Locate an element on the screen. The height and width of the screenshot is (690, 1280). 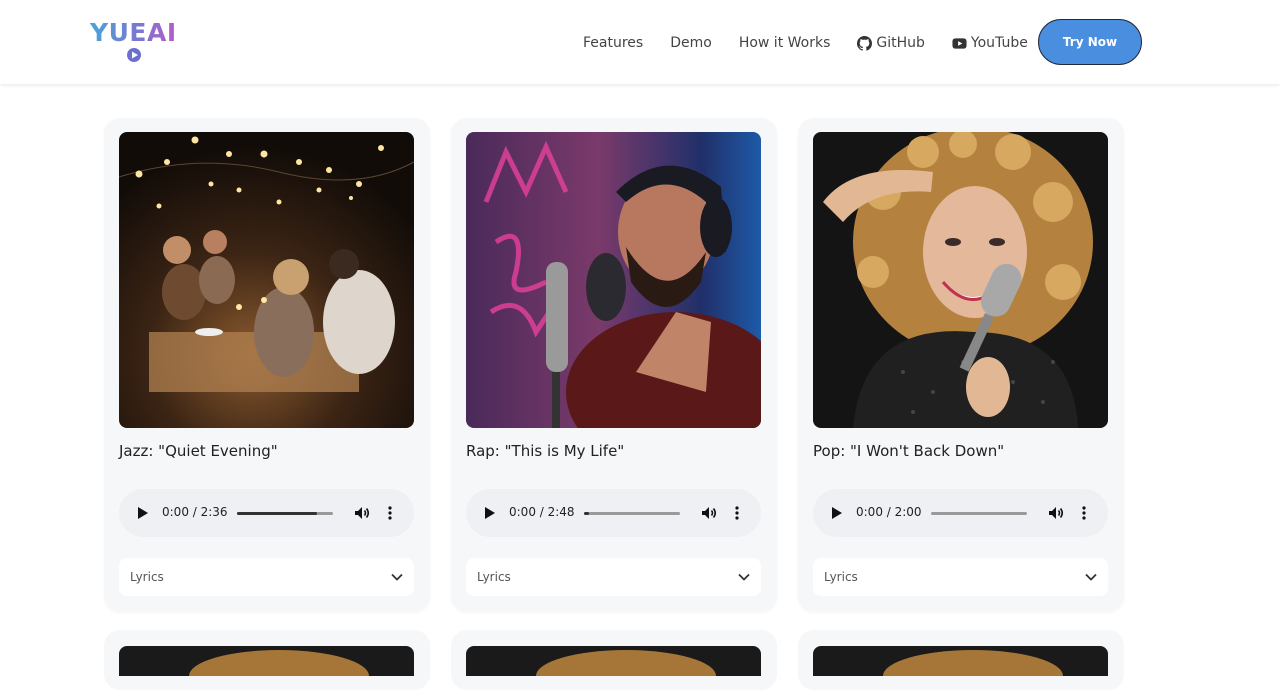
time-display: 0:00 / 2:36 is located at coordinates (195, 512).